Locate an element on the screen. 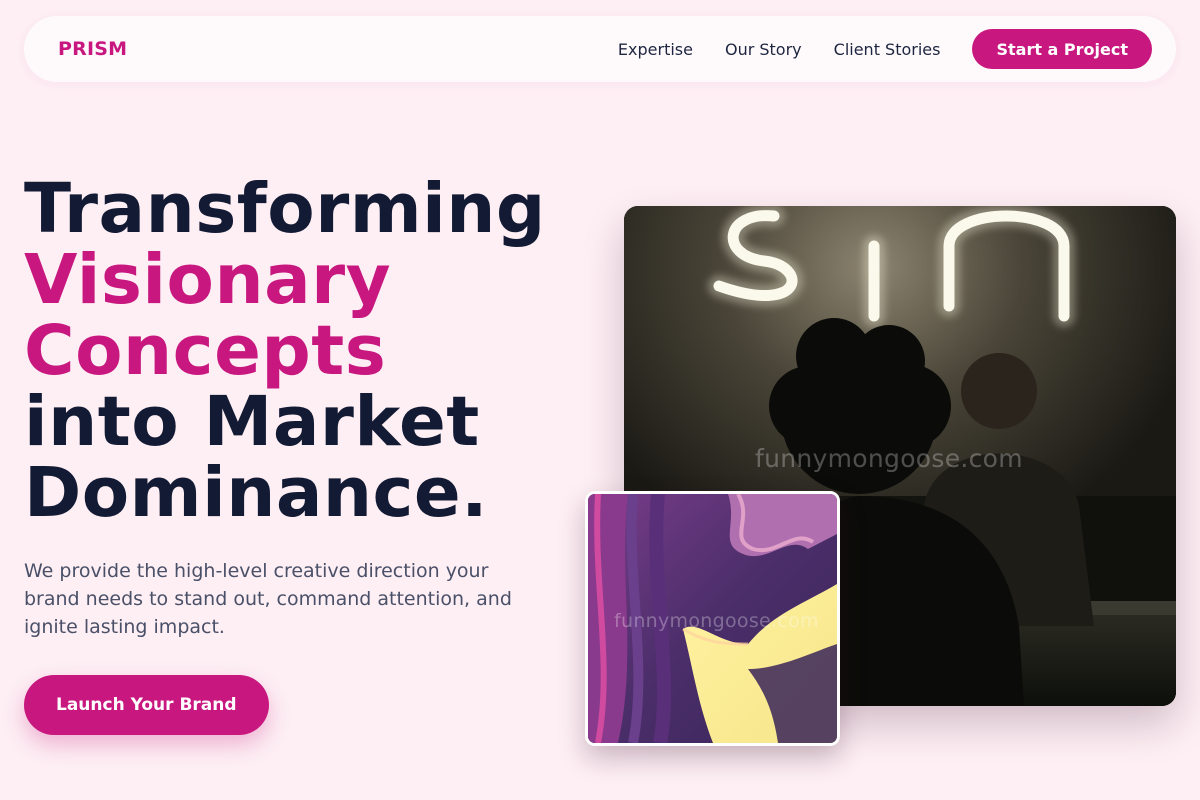 The width and height of the screenshot is (1200, 800). headline-line-1: Transforming is located at coordinates (285, 209).